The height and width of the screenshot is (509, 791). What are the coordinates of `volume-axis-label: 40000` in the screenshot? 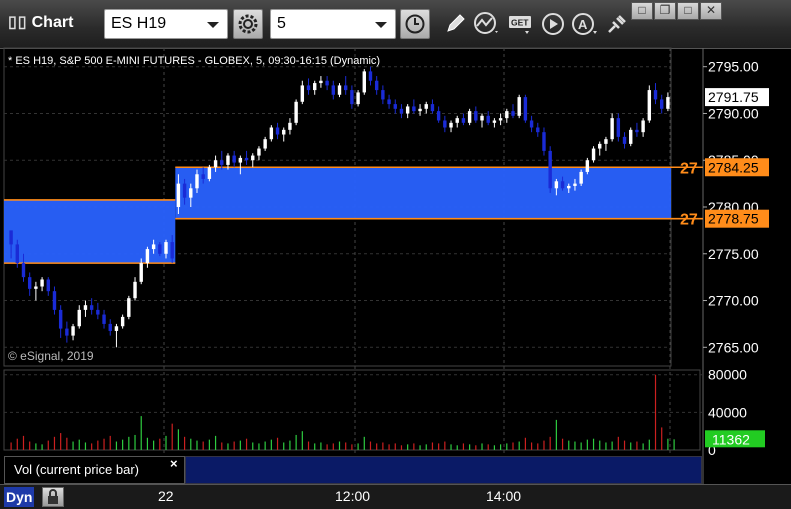 It's located at (727, 412).